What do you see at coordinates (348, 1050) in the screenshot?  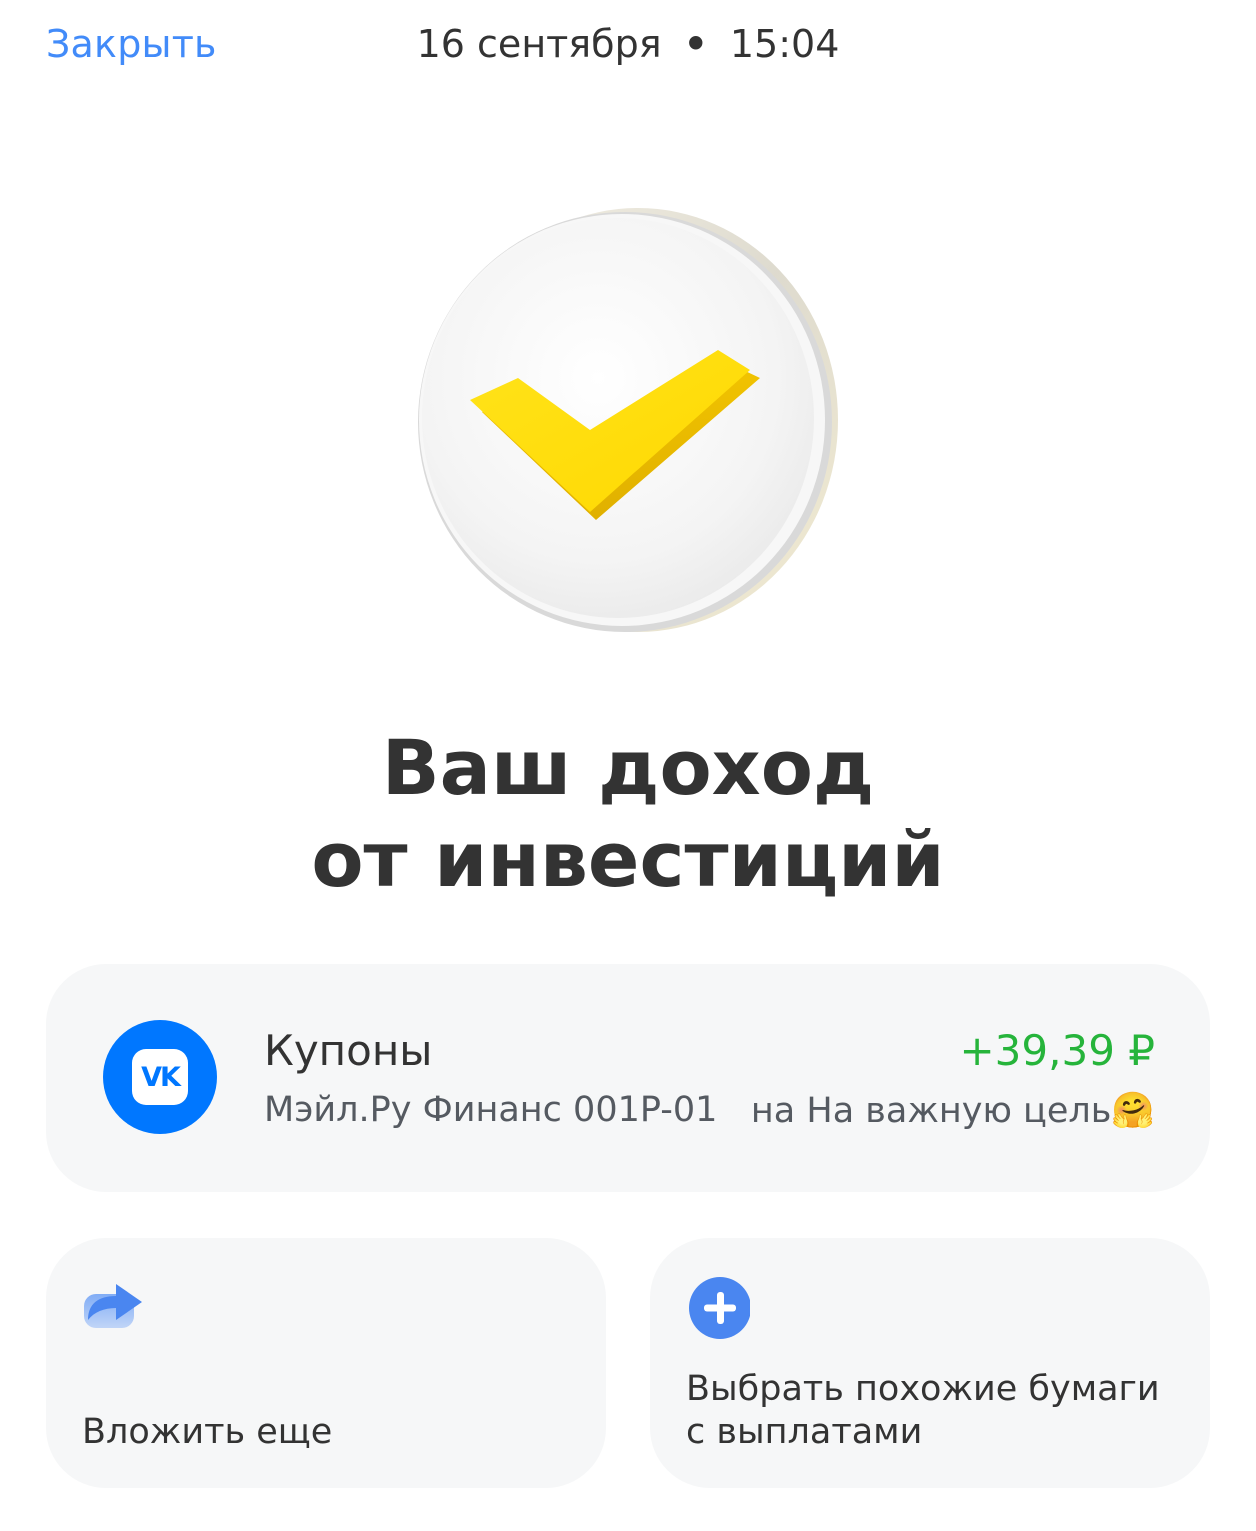 I see `operation-type: Купоны` at bounding box center [348, 1050].